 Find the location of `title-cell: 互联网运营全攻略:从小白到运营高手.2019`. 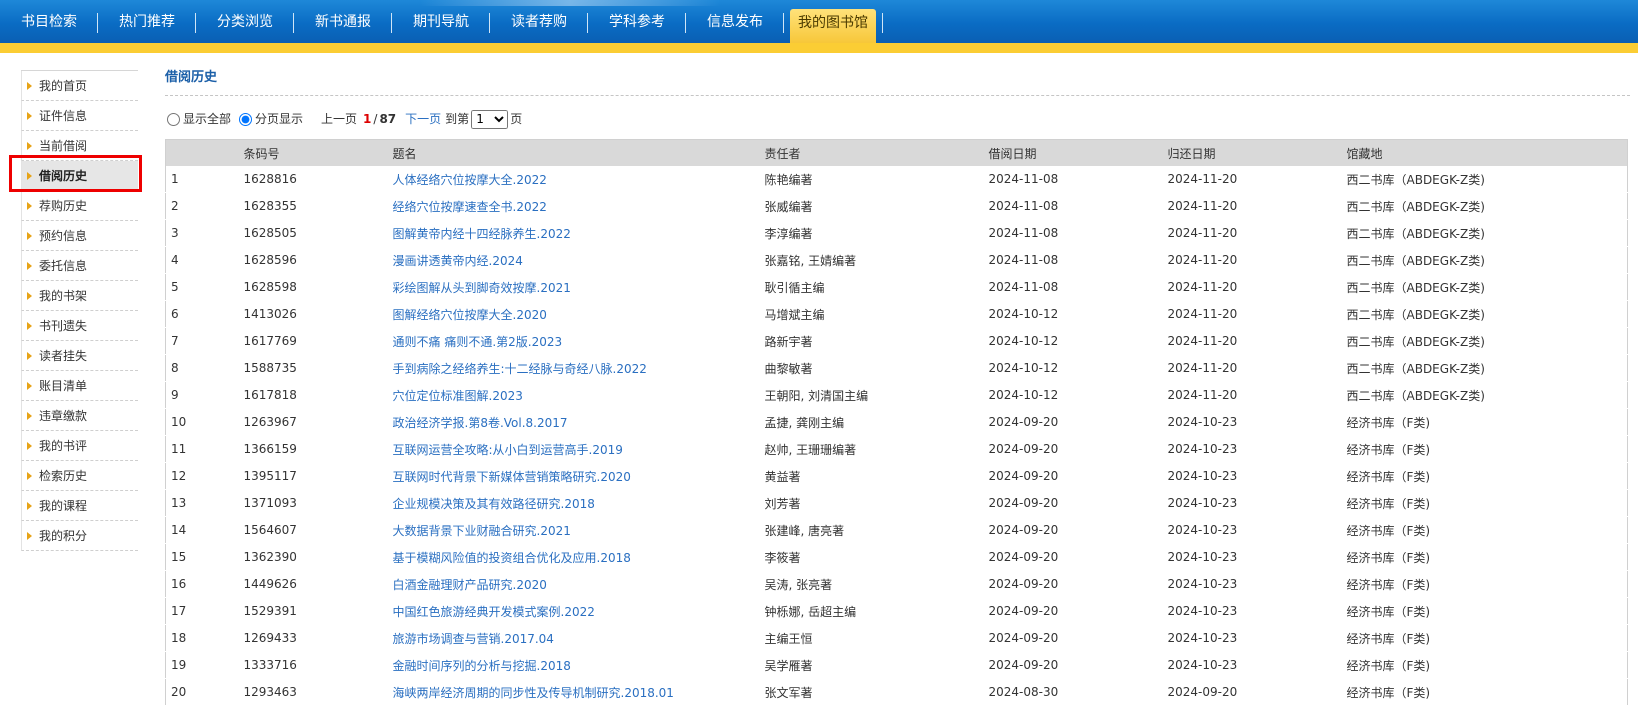

title-cell: 互联网运营全攻略:从小白到运营高手.2019 is located at coordinates (573, 449).